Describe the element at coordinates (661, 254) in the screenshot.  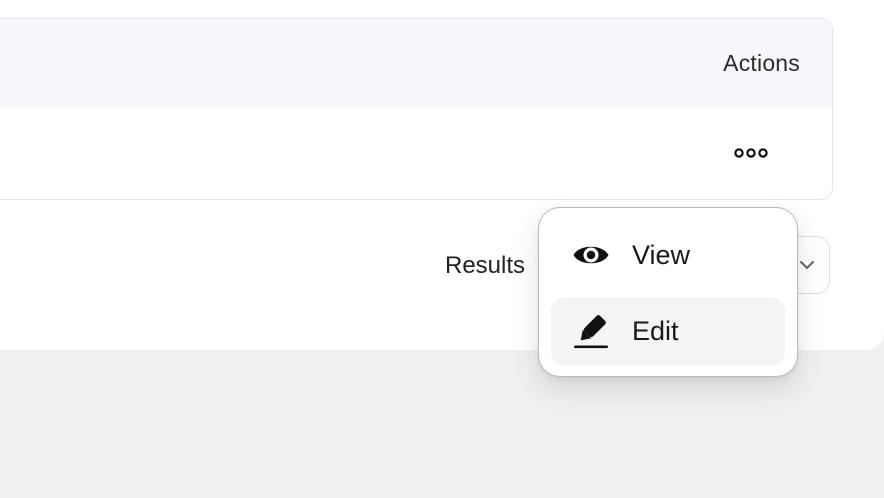
I see `menu-item-label: View` at that location.